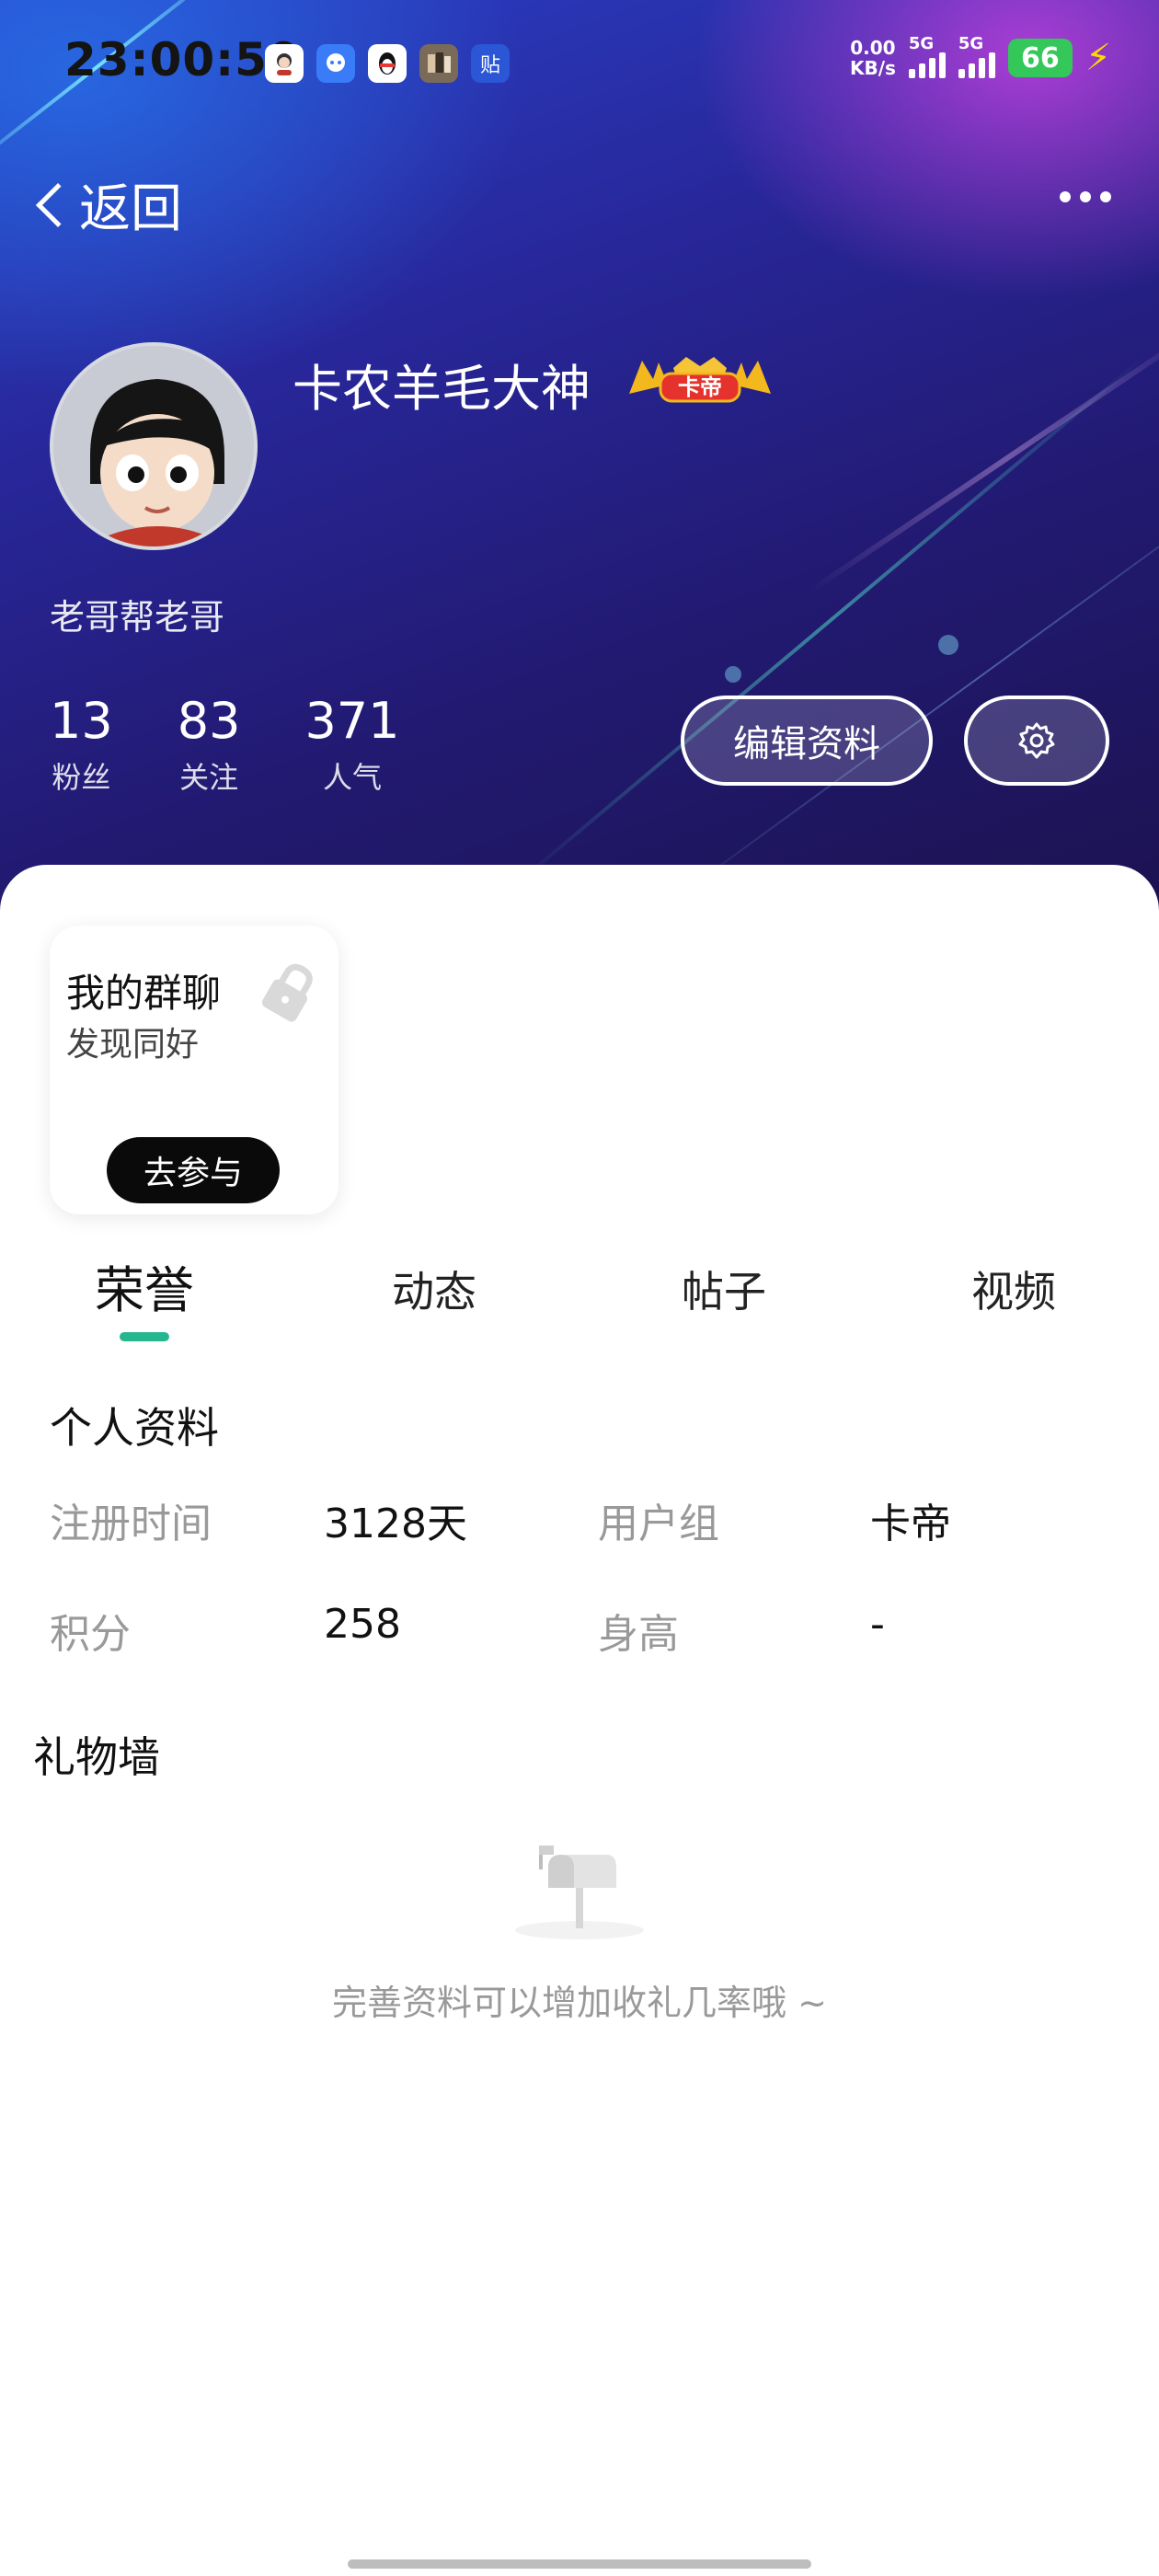 The height and width of the screenshot is (2576, 1159). I want to click on group-card-title: 我的群聊, so click(144, 993).